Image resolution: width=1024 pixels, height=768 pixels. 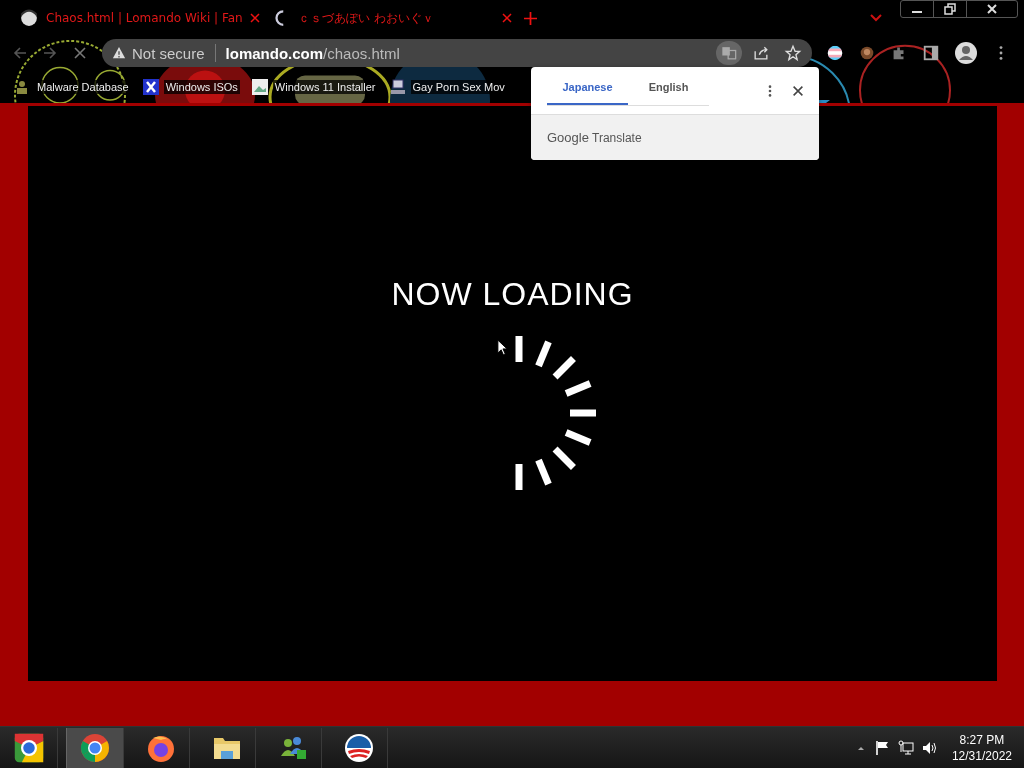 I want to click on image-icon, so click(x=259, y=86).